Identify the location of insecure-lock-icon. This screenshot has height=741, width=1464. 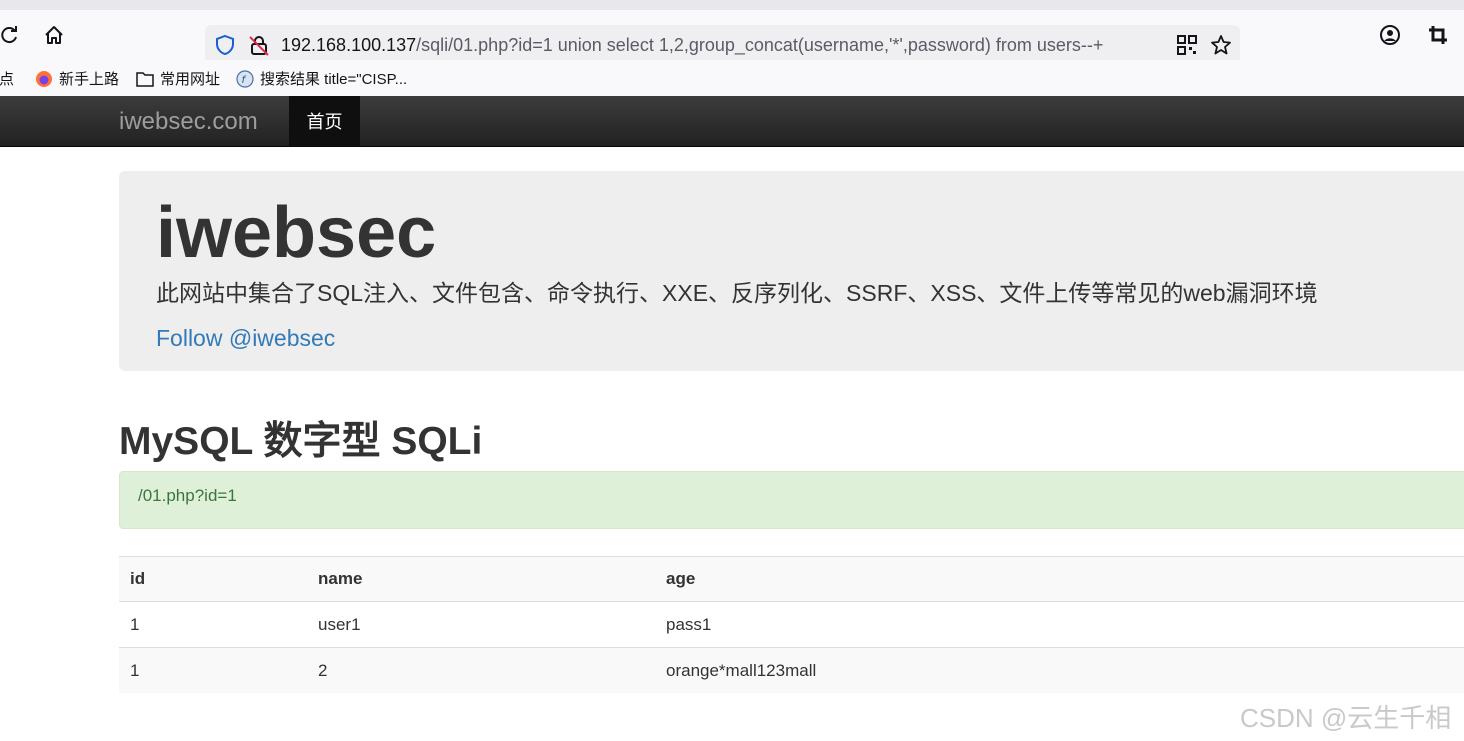
(259, 47).